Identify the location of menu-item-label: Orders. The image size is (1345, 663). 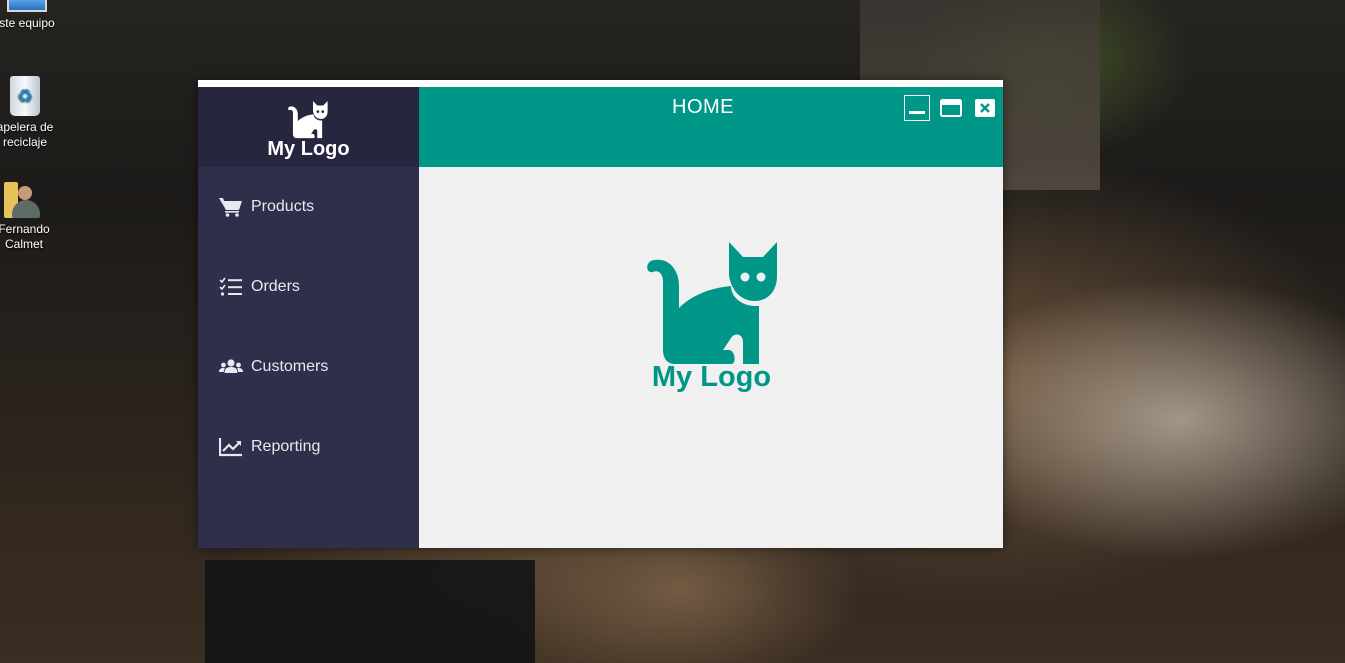
(275, 286).